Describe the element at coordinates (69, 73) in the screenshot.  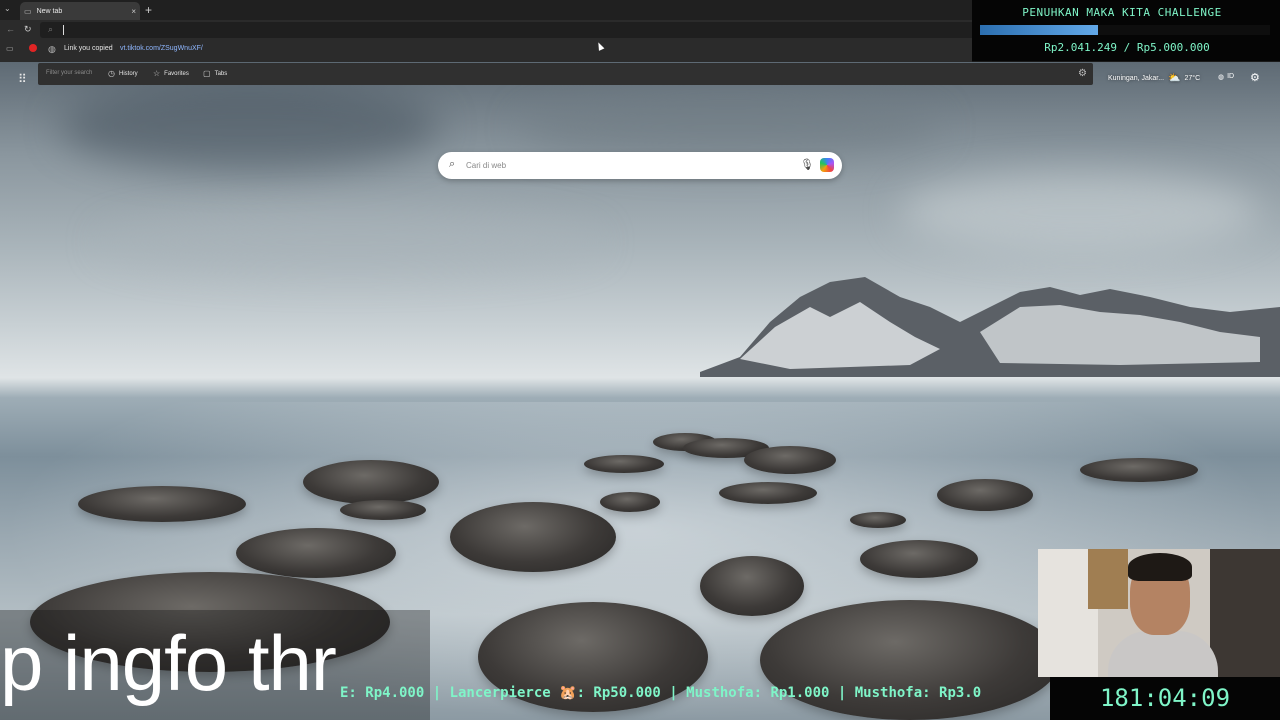
I see `filter-search-label: Filter your search` at that location.